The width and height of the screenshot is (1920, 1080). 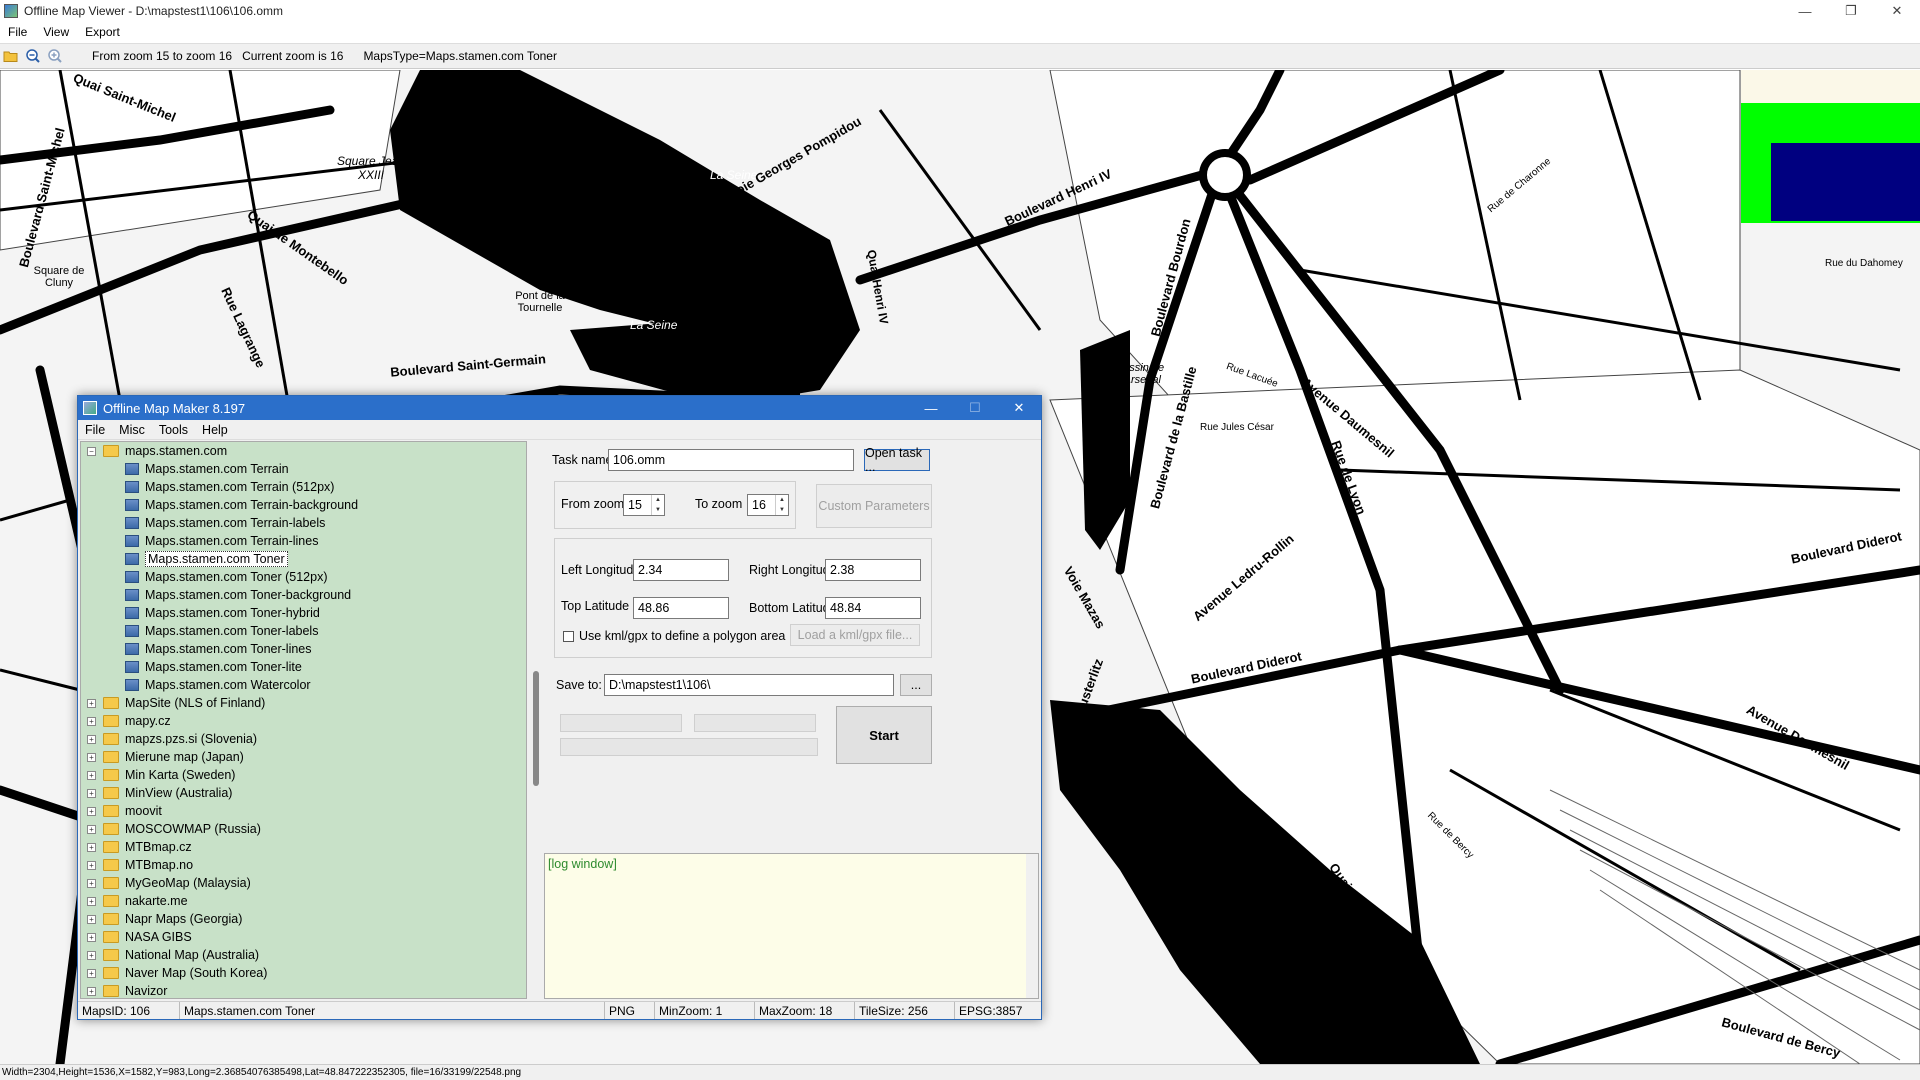 What do you see at coordinates (303, 955) in the screenshot?
I see `tree-folder: + National Map (Australia)` at bounding box center [303, 955].